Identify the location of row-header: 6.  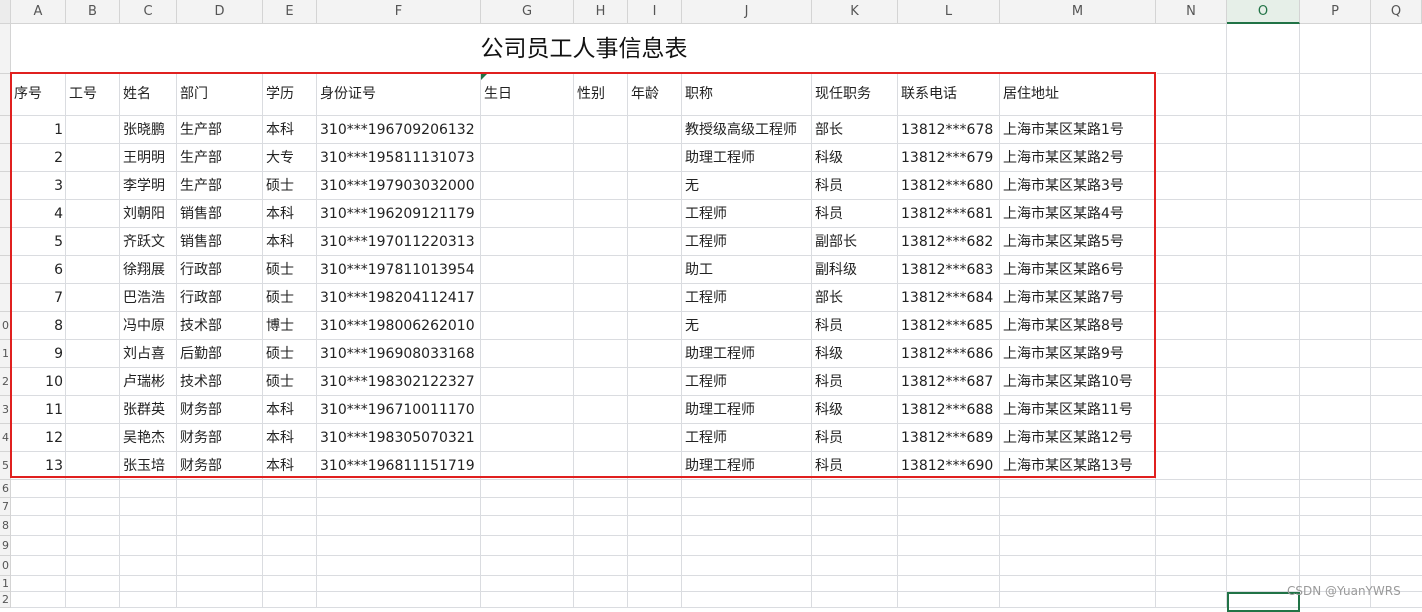
(5, 489).